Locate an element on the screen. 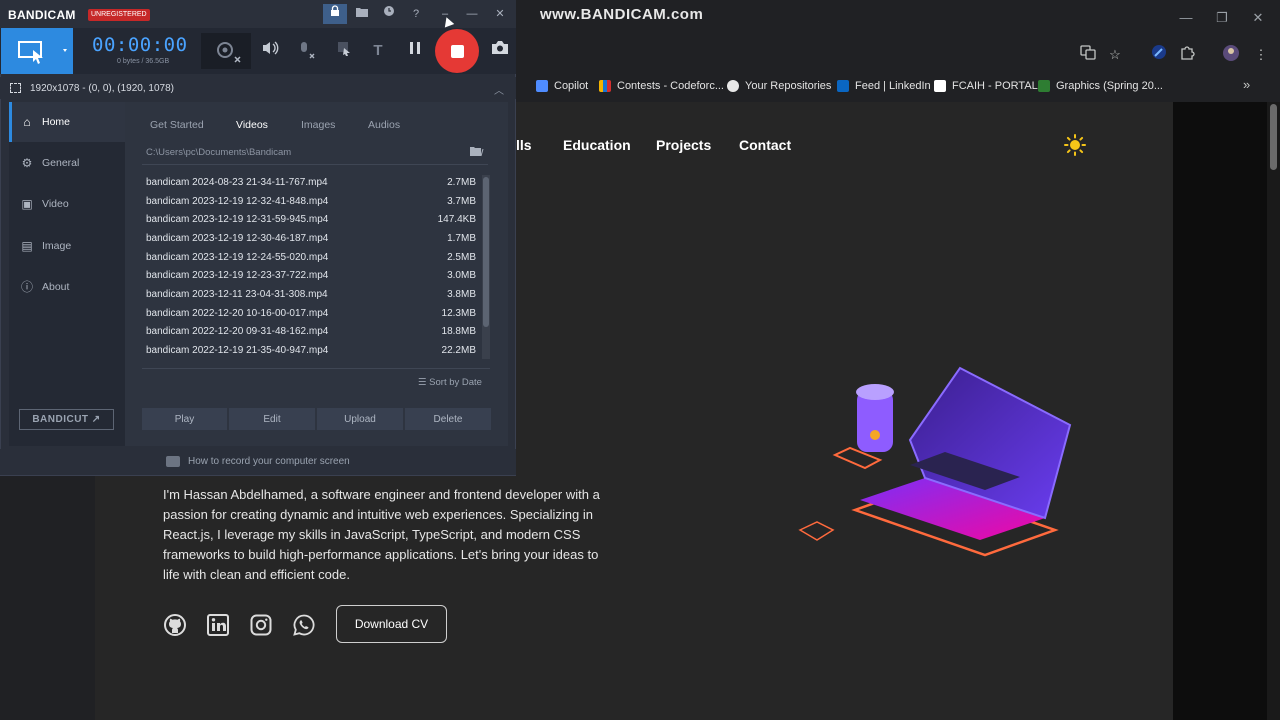  bookmark-linkedin: Feed | LinkedIn is located at coordinates (884, 86).